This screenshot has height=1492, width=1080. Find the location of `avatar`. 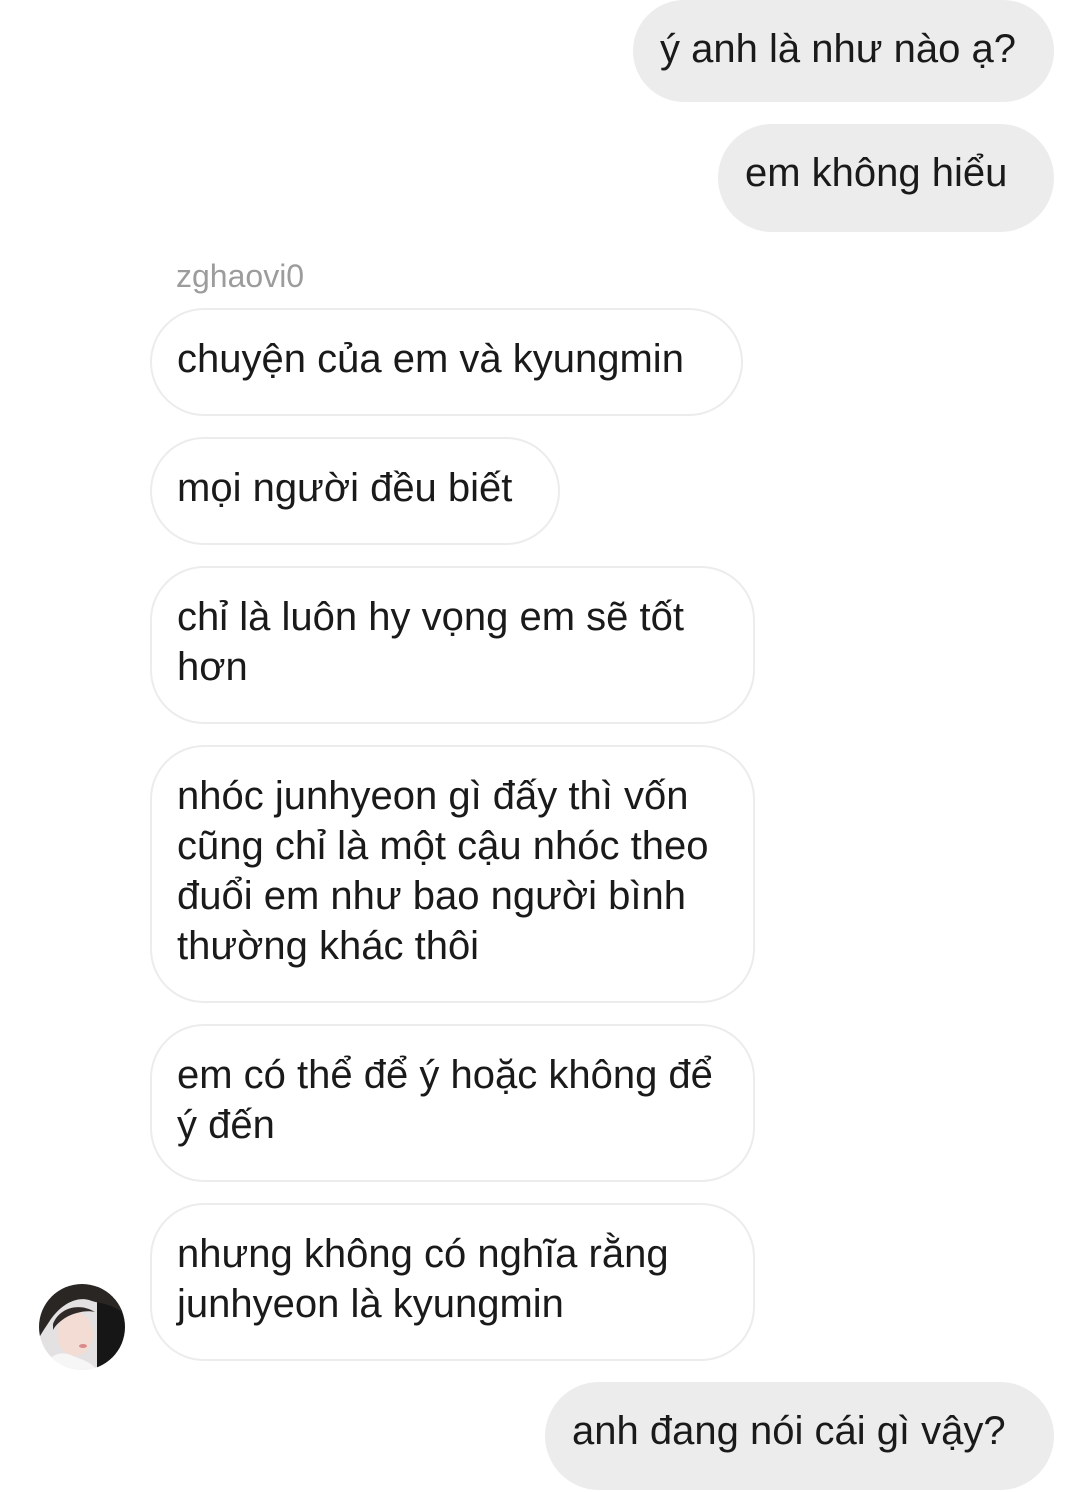

avatar is located at coordinates (82, 1327).